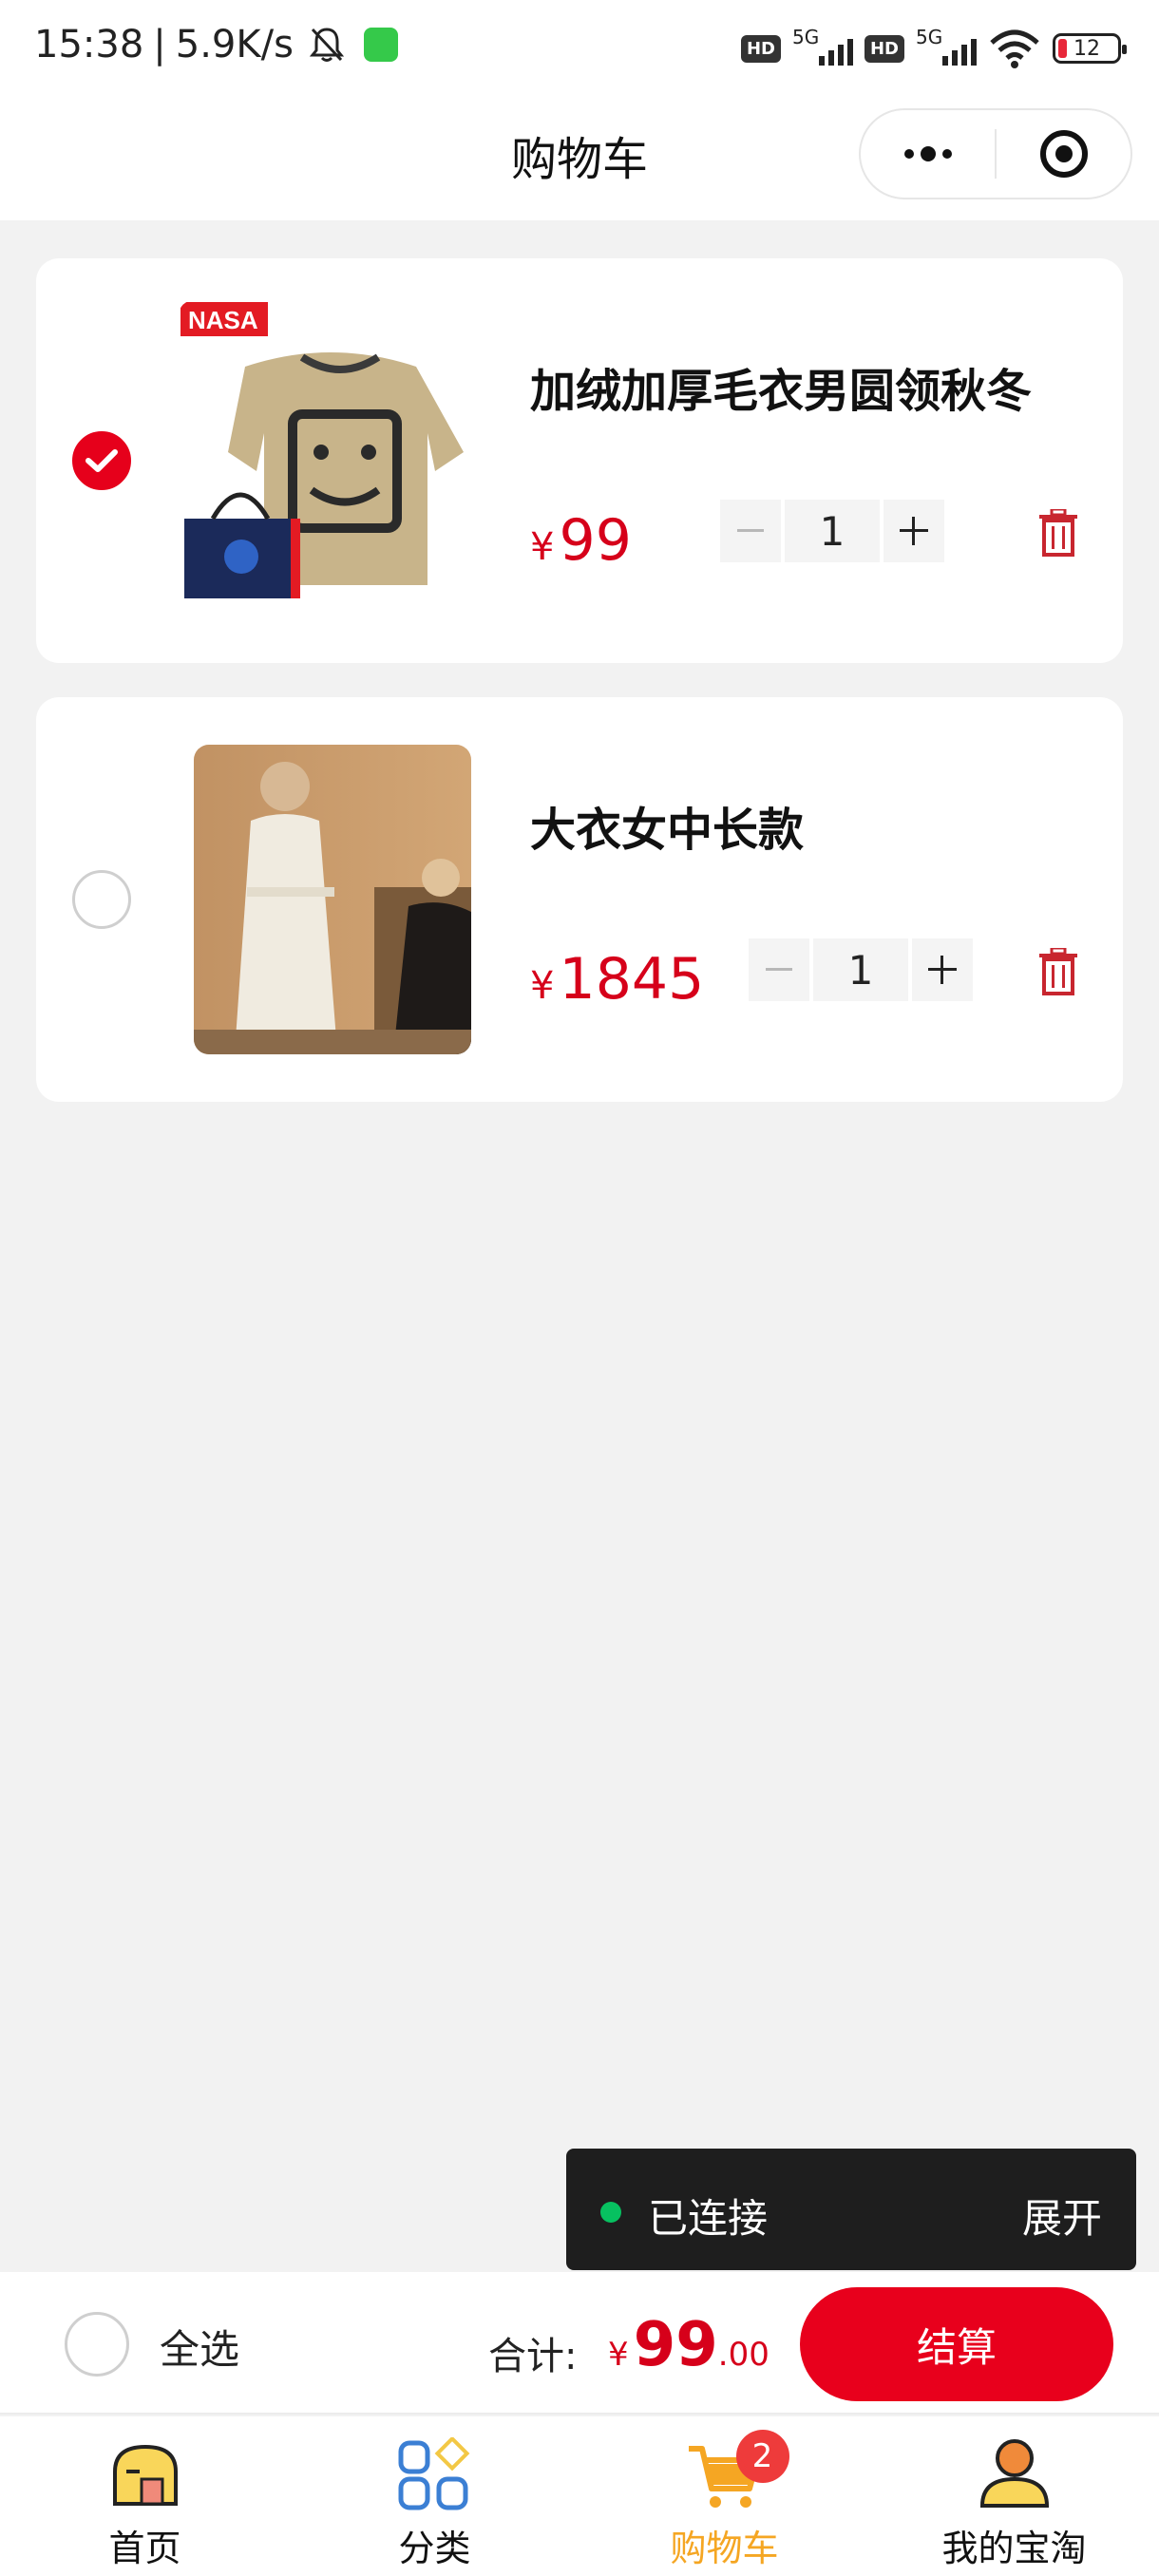 This screenshot has width=1159, height=2576. Describe the element at coordinates (724, 2548) in the screenshot. I see `tab-label: 购物车` at that location.